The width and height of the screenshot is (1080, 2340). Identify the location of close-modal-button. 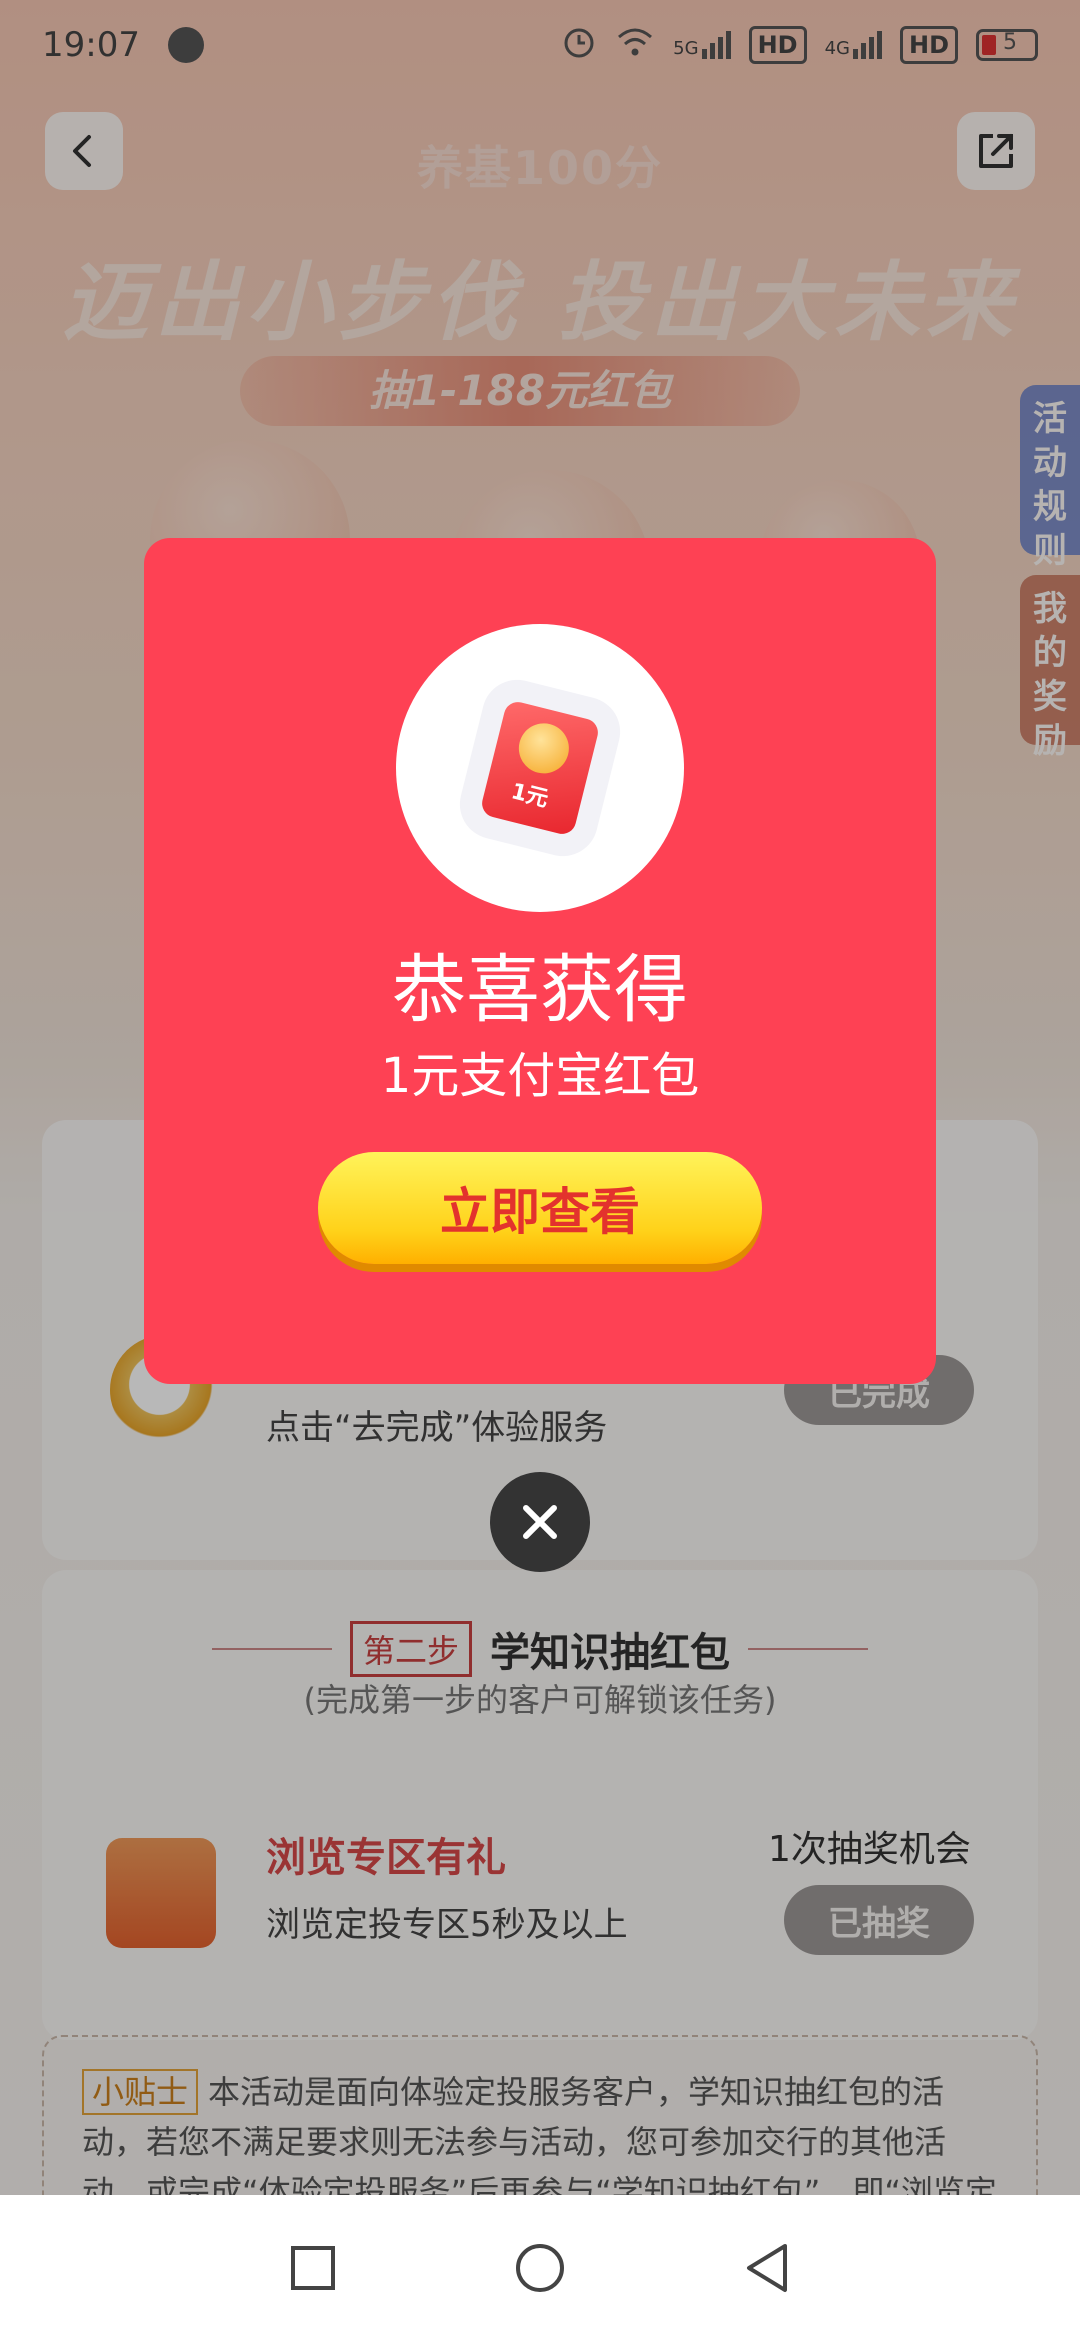
(540, 1522).